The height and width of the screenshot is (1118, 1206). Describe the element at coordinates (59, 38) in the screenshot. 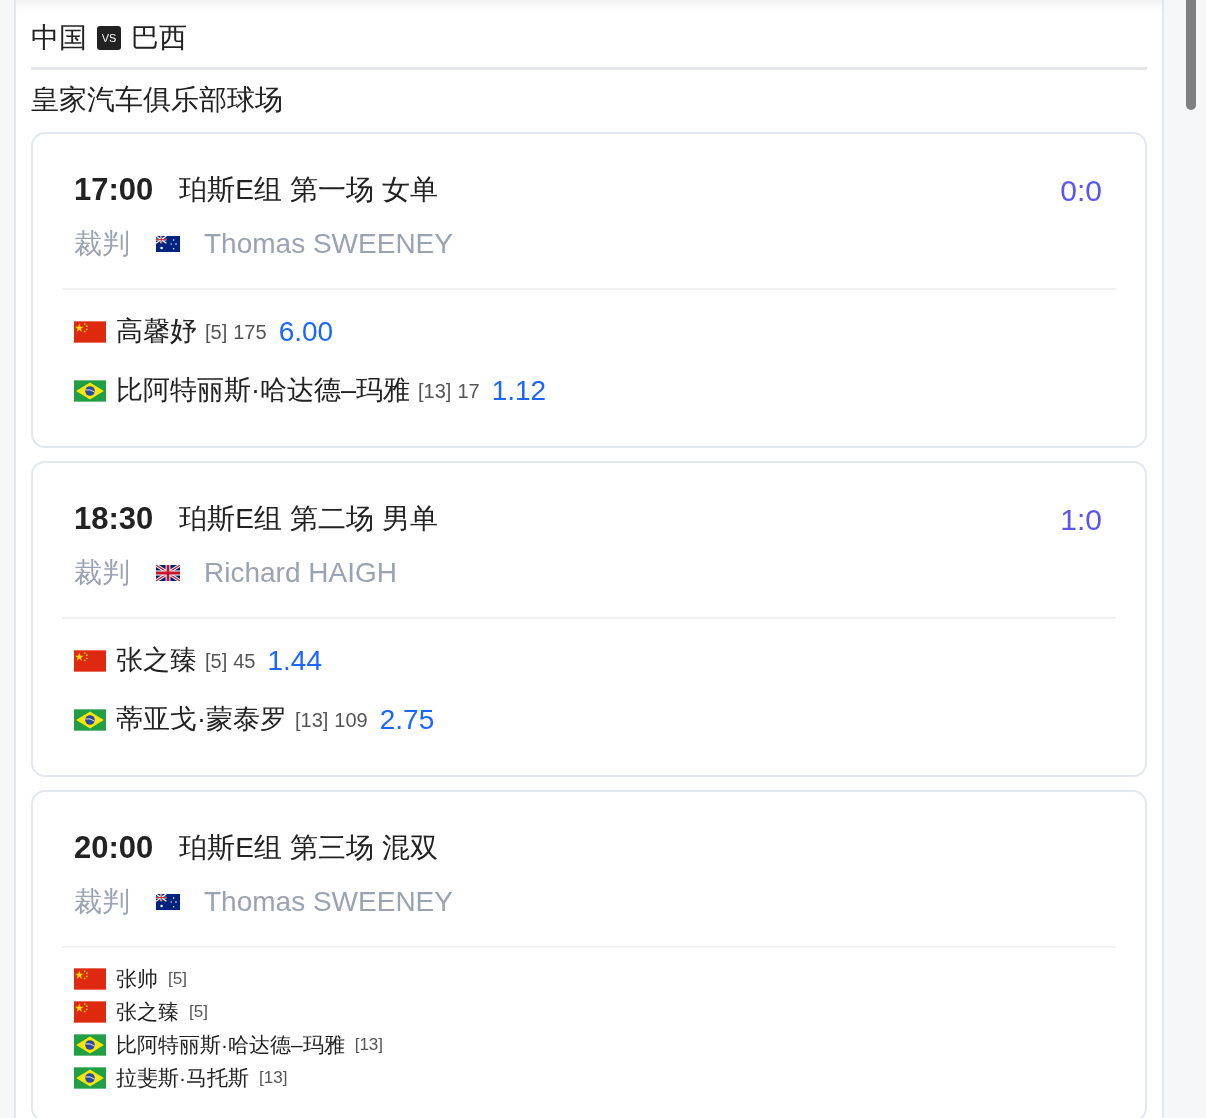

I see `team-name: 中国` at that location.